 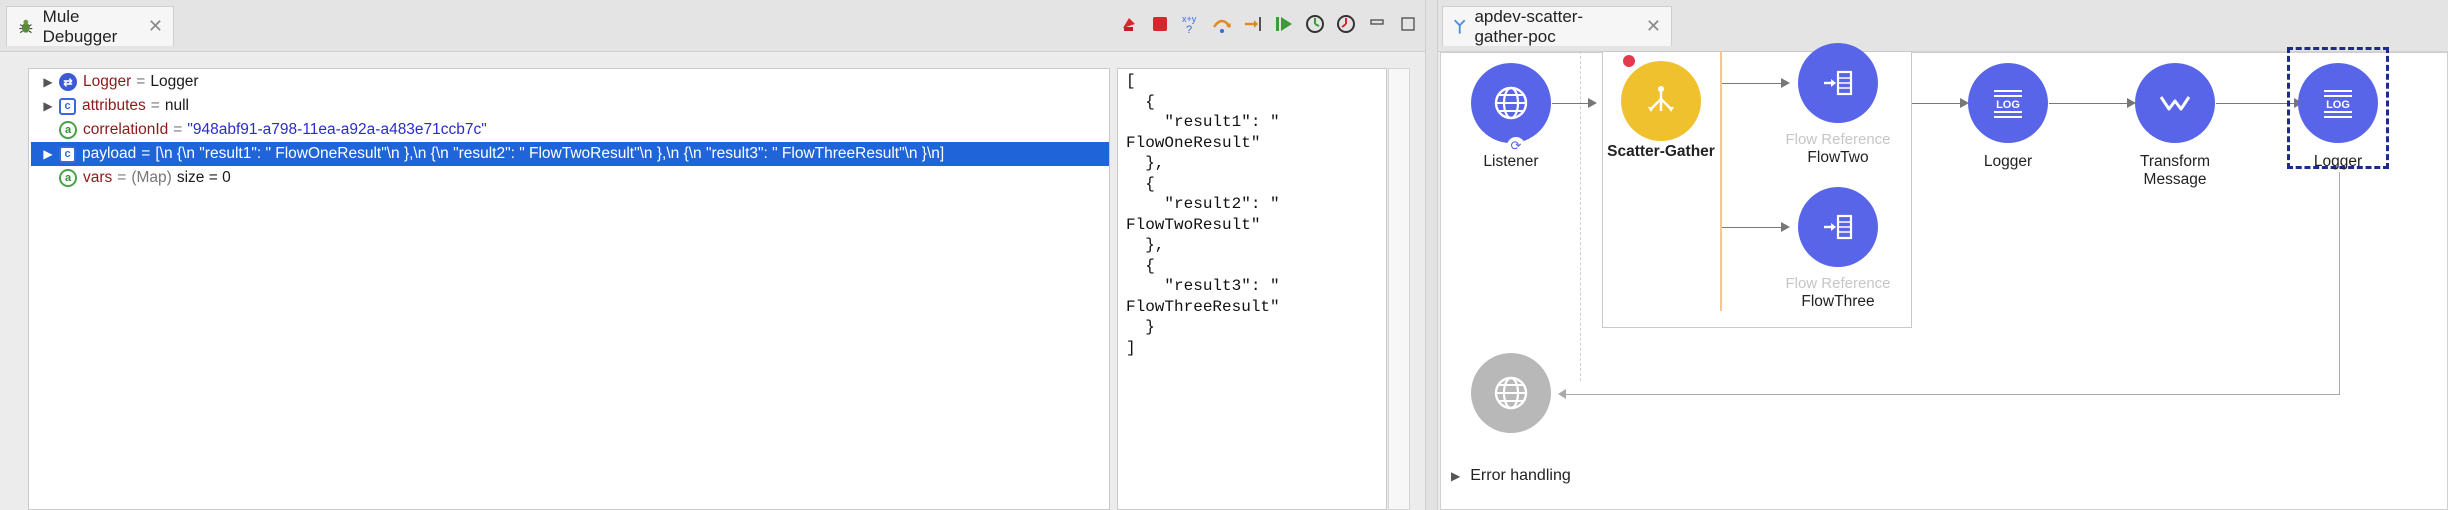 What do you see at coordinates (203, 177) in the screenshot?
I see `variable-value: size = 0` at bounding box center [203, 177].